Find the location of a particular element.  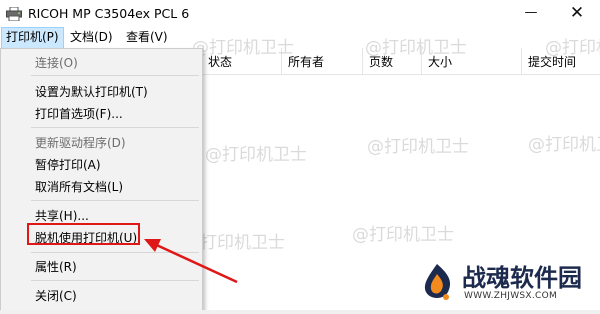

status-bar is located at coordinates (300, 312).